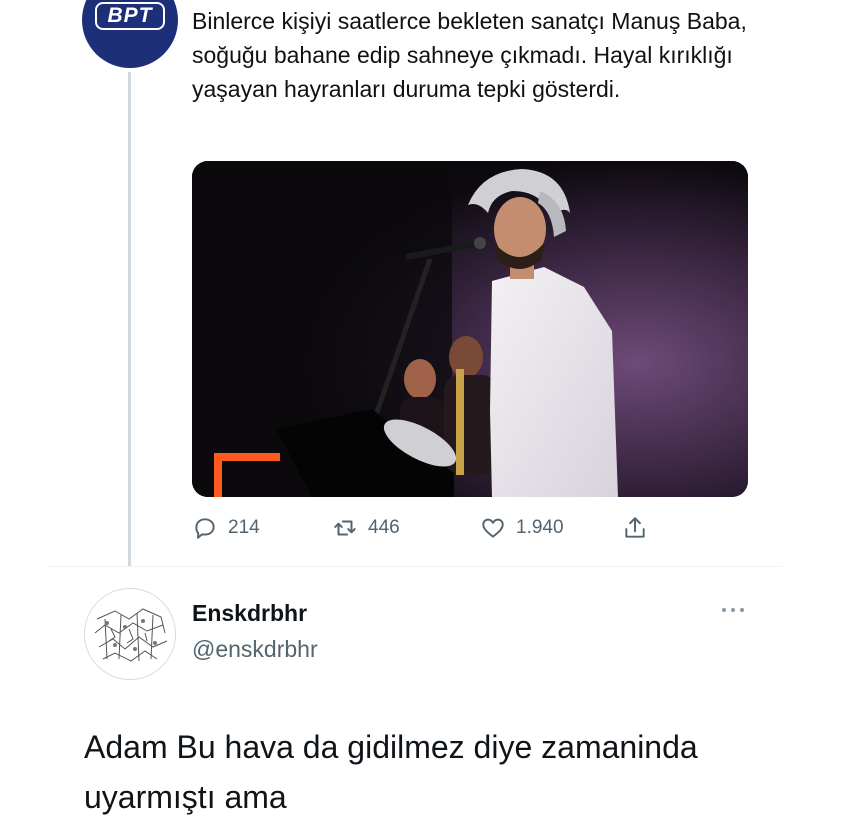  I want to click on retweet-button: 446, so click(366, 528).